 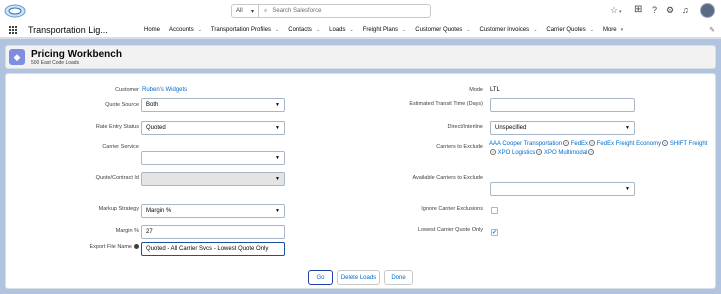 What do you see at coordinates (122, 105) in the screenshot?
I see `quote-source-label: Quote Source` at bounding box center [122, 105].